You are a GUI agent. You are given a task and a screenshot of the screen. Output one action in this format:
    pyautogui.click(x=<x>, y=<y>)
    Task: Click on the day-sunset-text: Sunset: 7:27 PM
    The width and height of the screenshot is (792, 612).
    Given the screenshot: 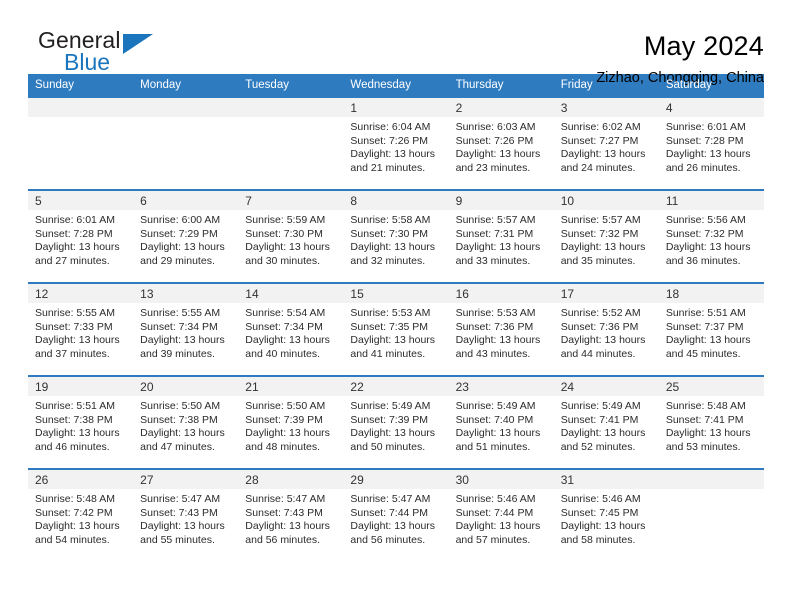 What is the action you would take?
    pyautogui.click(x=599, y=140)
    